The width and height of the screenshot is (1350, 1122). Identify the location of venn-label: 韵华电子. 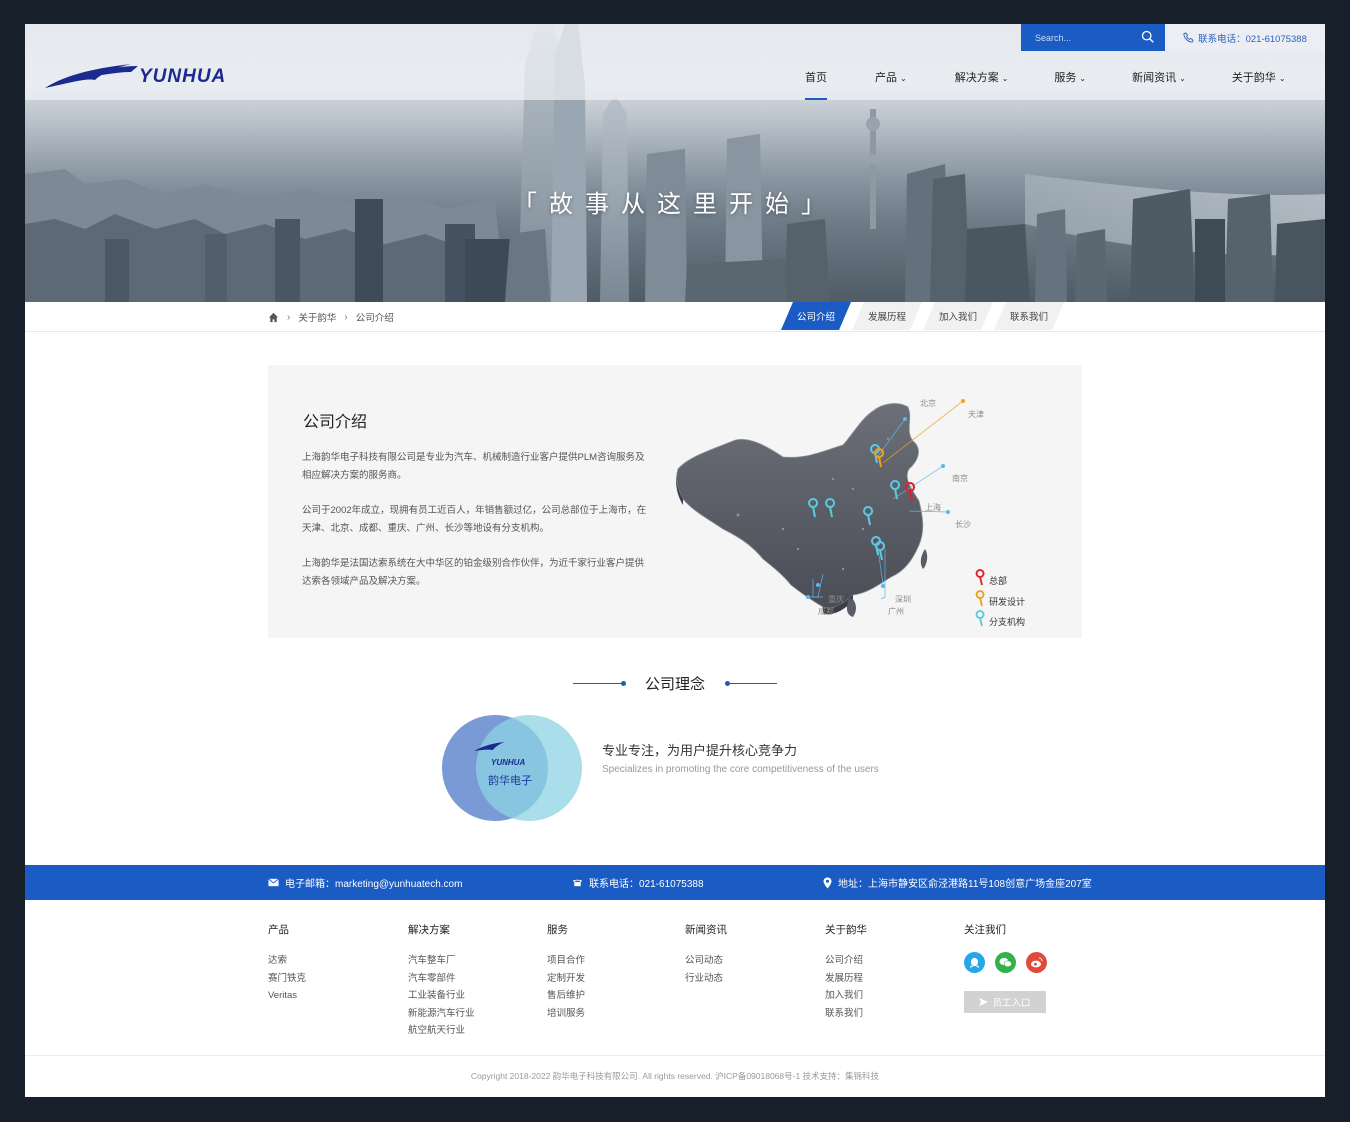
(510, 780).